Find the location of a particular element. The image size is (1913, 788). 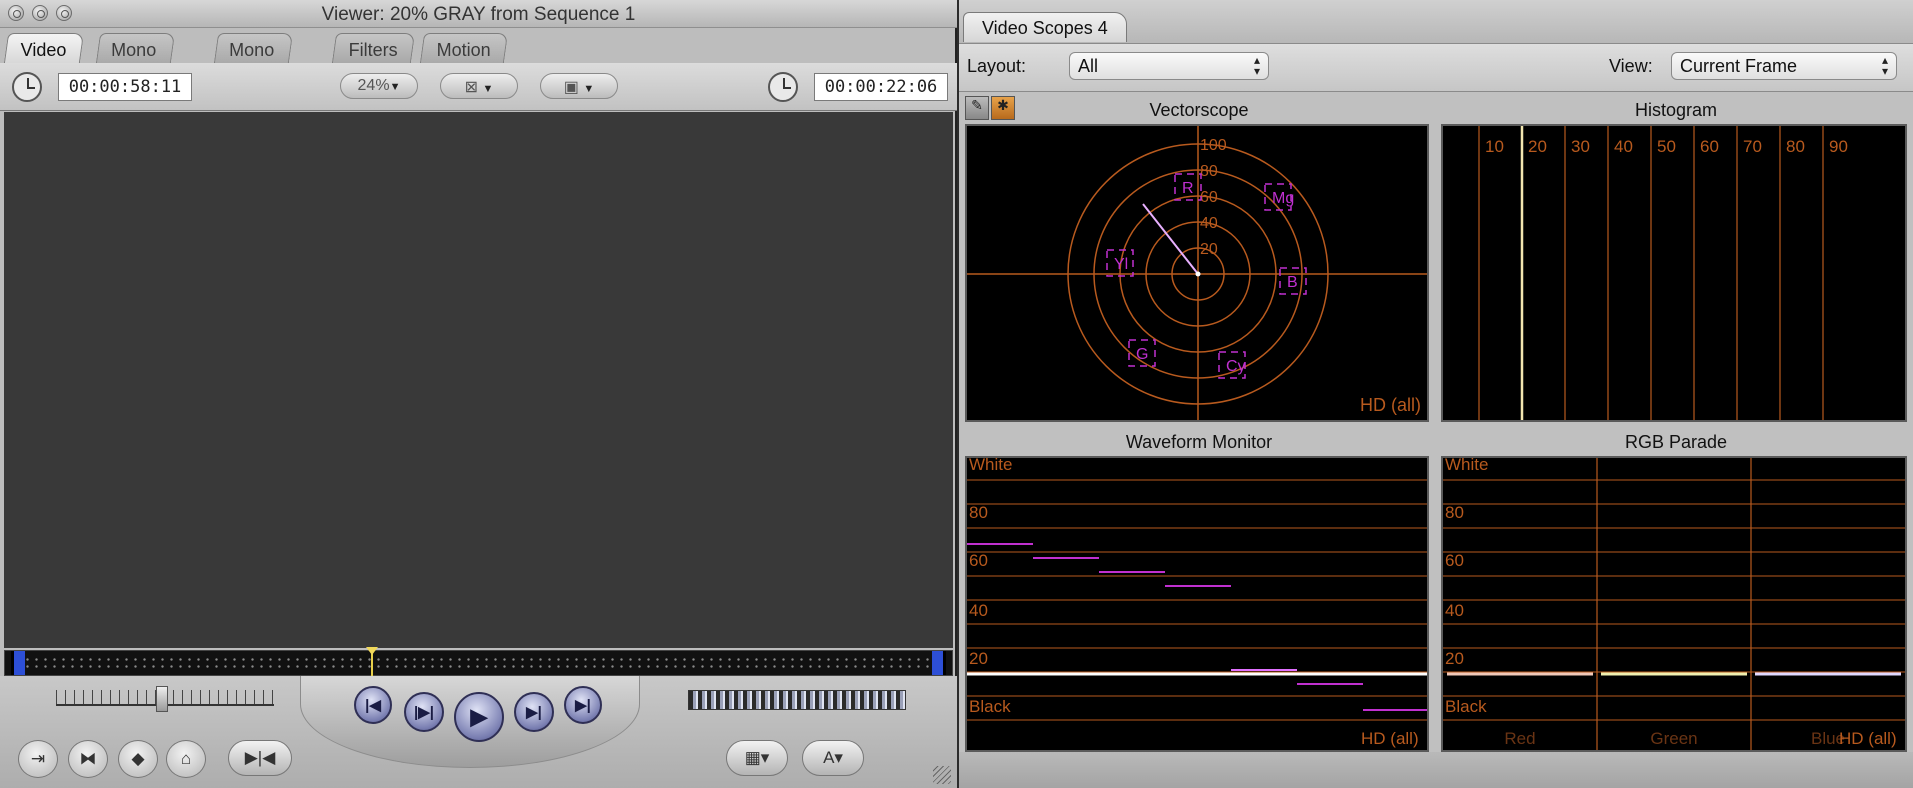

jog-control is located at coordinates (797, 700).